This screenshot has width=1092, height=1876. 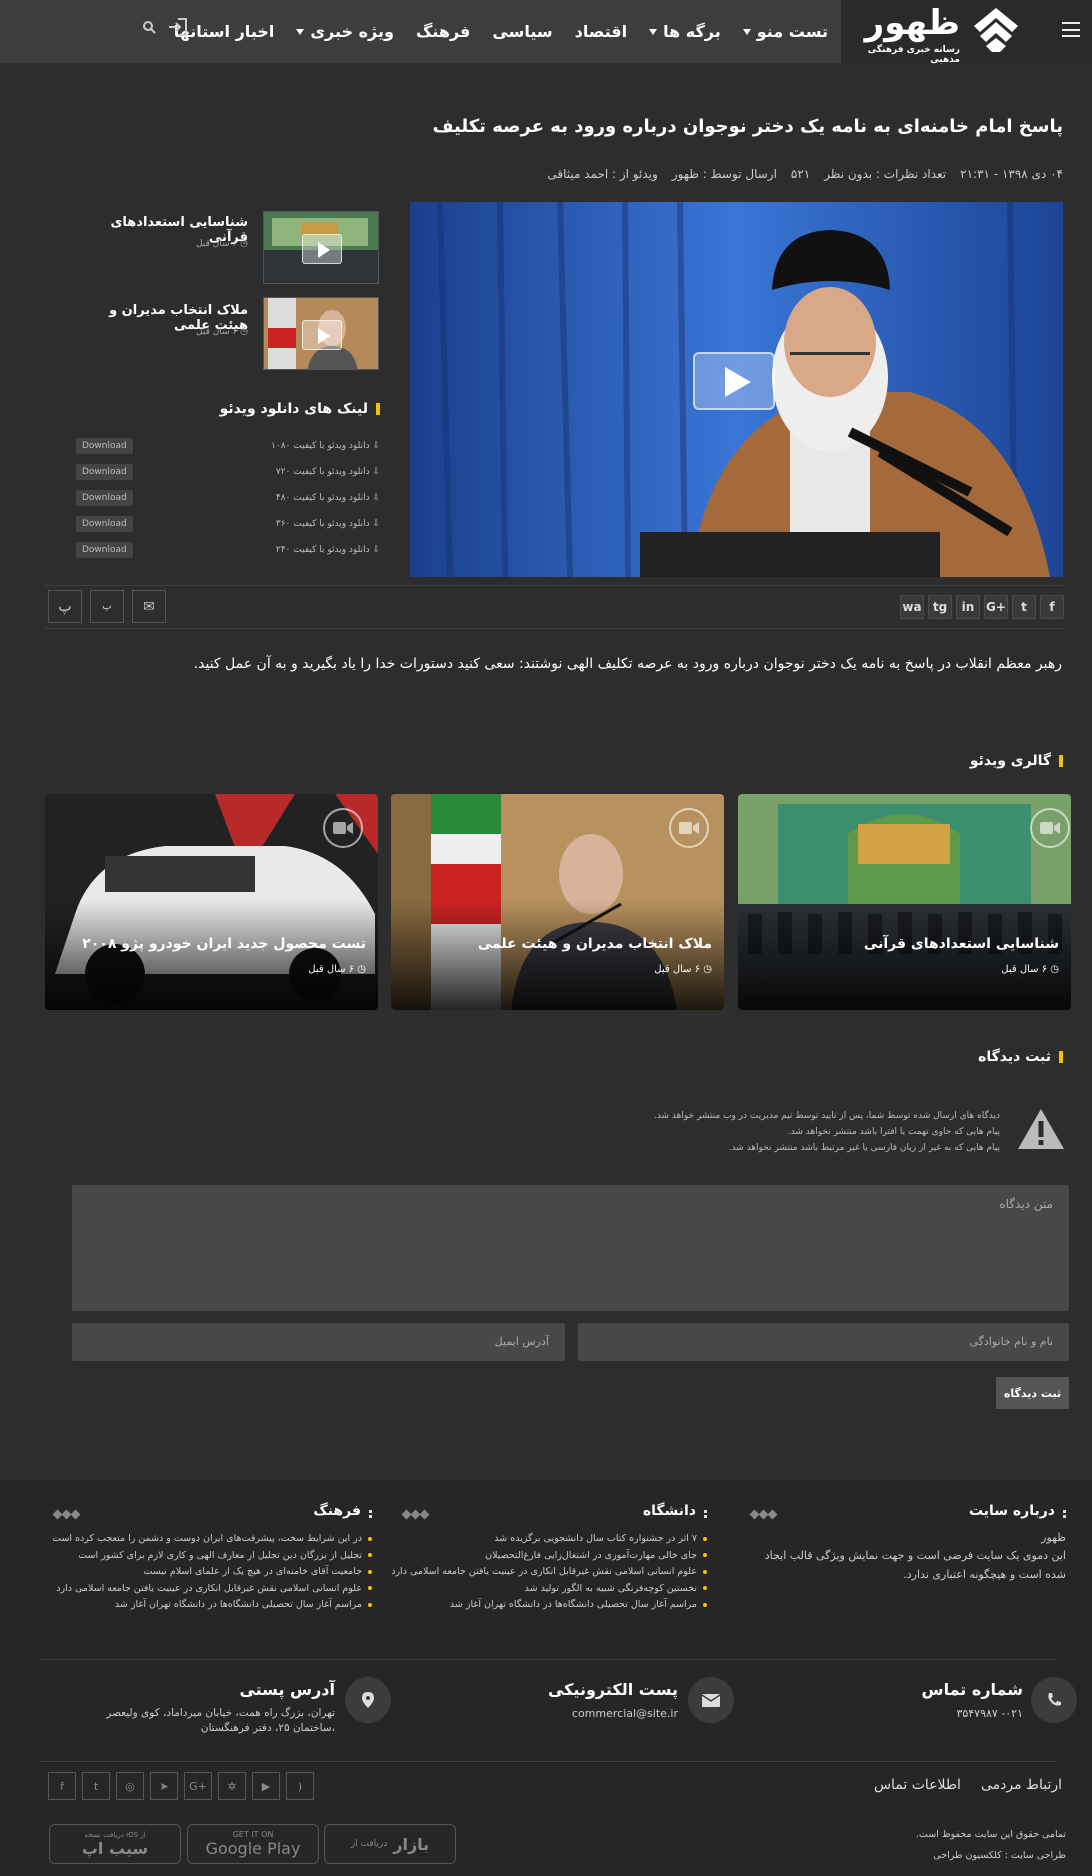 I want to click on share-bar: f t G+ in tg wa, so click(x=982, y=607).